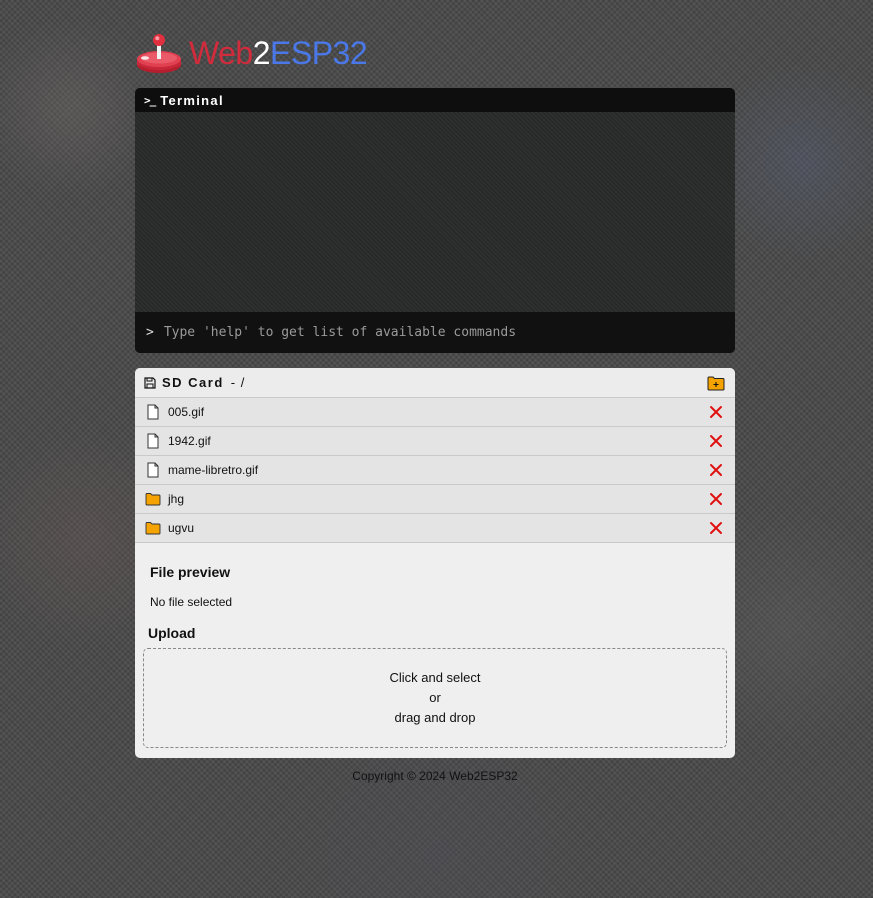 Image resolution: width=873 pixels, height=898 pixels. Describe the element at coordinates (261, 53) in the screenshot. I see `title-part-2: 2` at that location.